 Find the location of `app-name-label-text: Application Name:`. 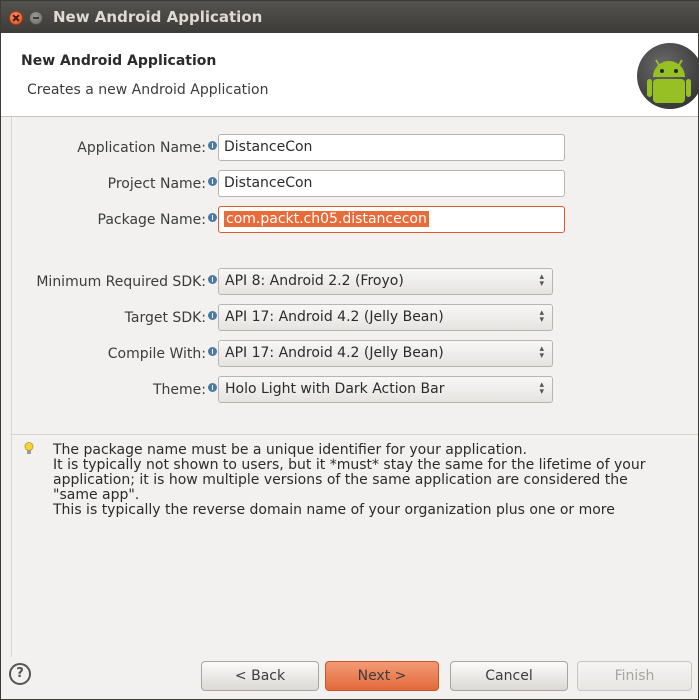

app-name-label-text: Application Name: is located at coordinates (141, 148).